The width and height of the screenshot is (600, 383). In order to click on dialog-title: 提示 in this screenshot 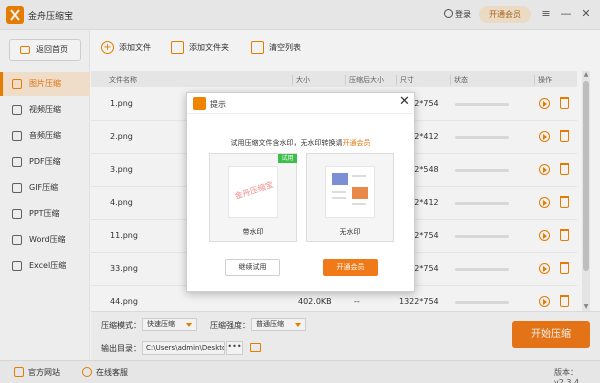, I will do `click(218, 104)`.